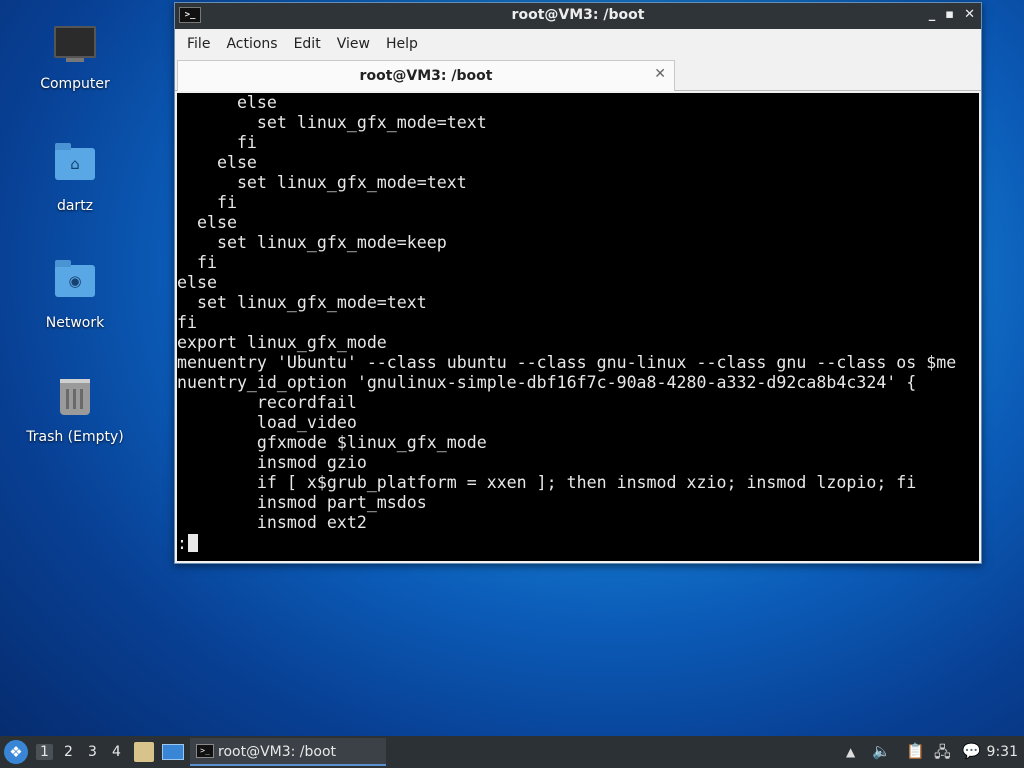 This screenshot has width=1024, height=768. I want to click on window-title: root@VM3: /boot, so click(578, 15).